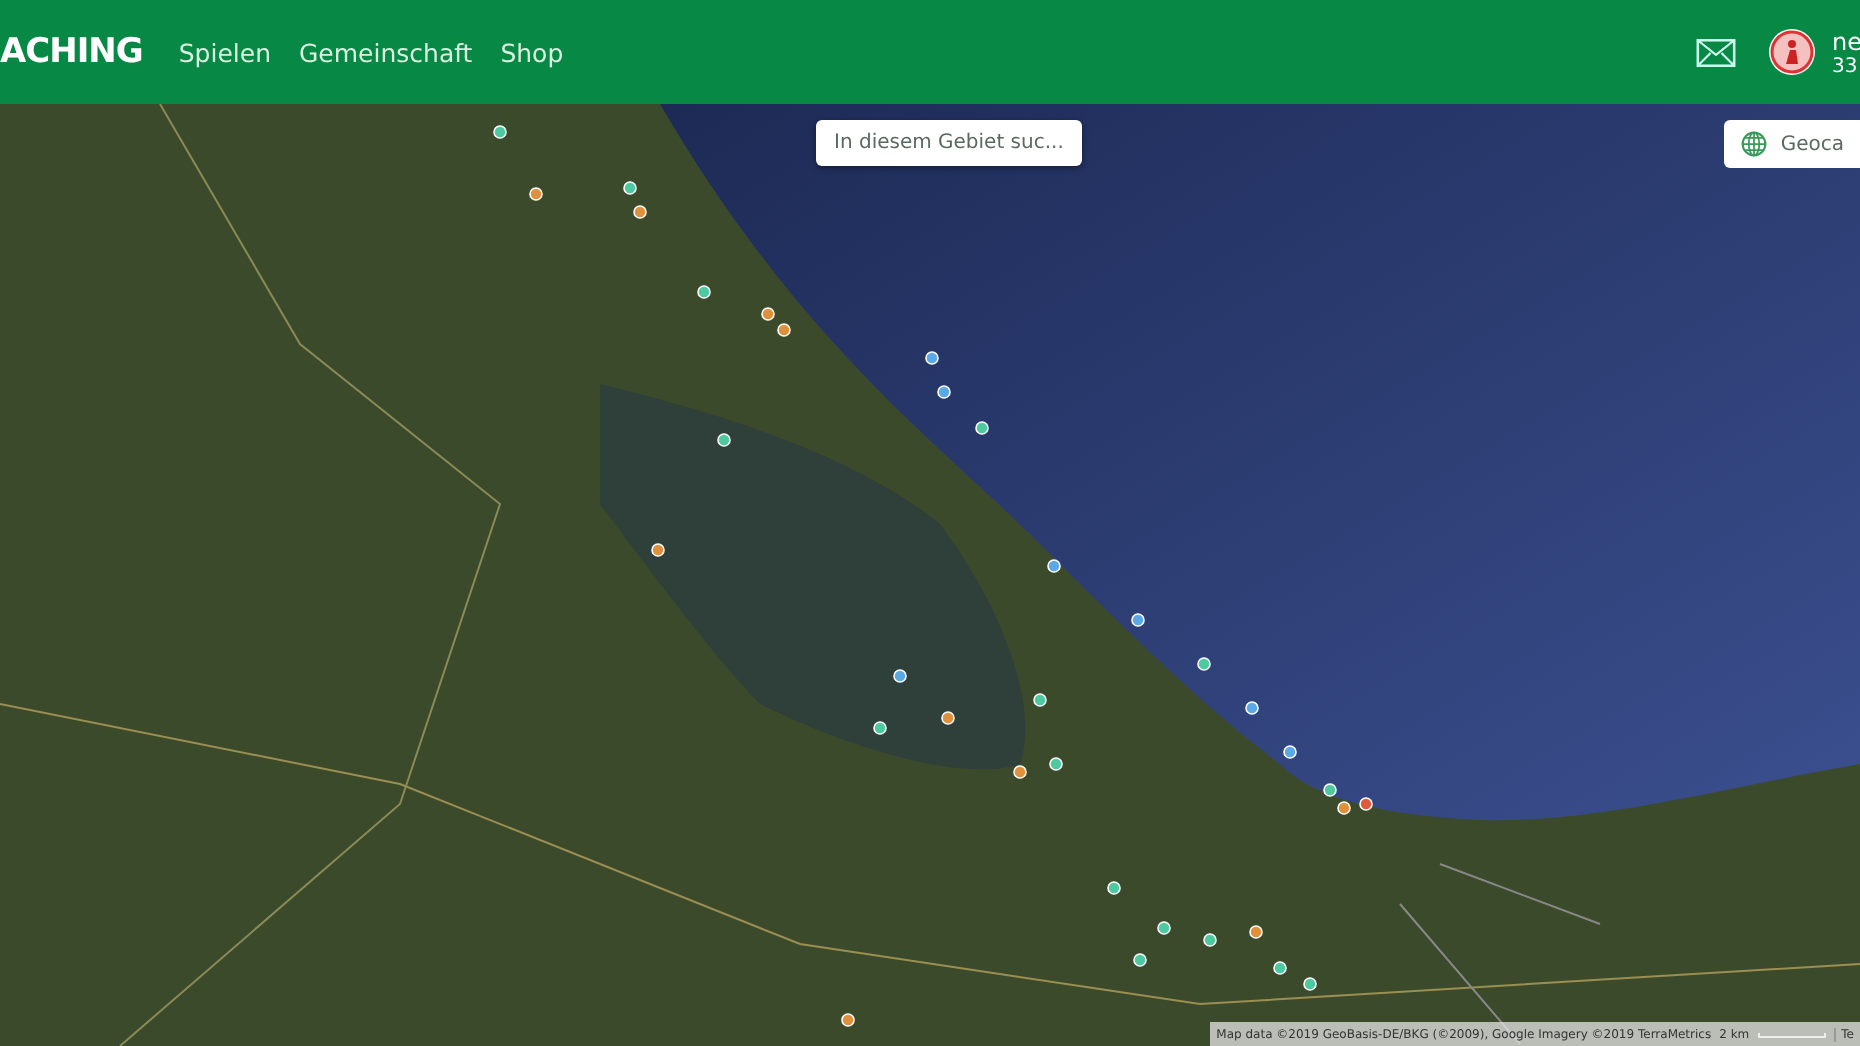 The height and width of the screenshot is (1046, 1860). Describe the element at coordinates (1716, 52) in the screenshot. I see `mail-icon` at that location.